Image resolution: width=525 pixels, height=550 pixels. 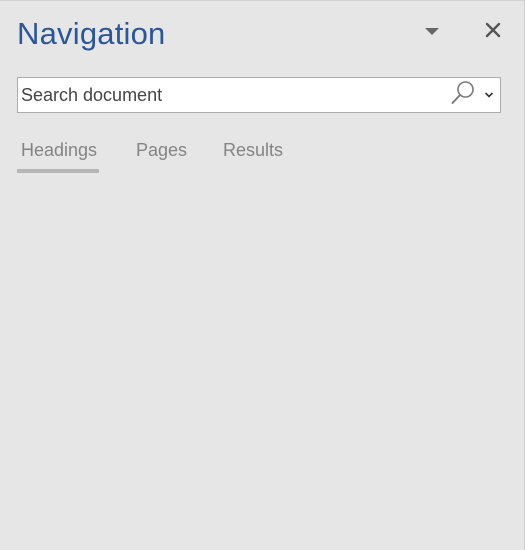 I want to click on tab-headings: Headings, so click(x=59, y=150).